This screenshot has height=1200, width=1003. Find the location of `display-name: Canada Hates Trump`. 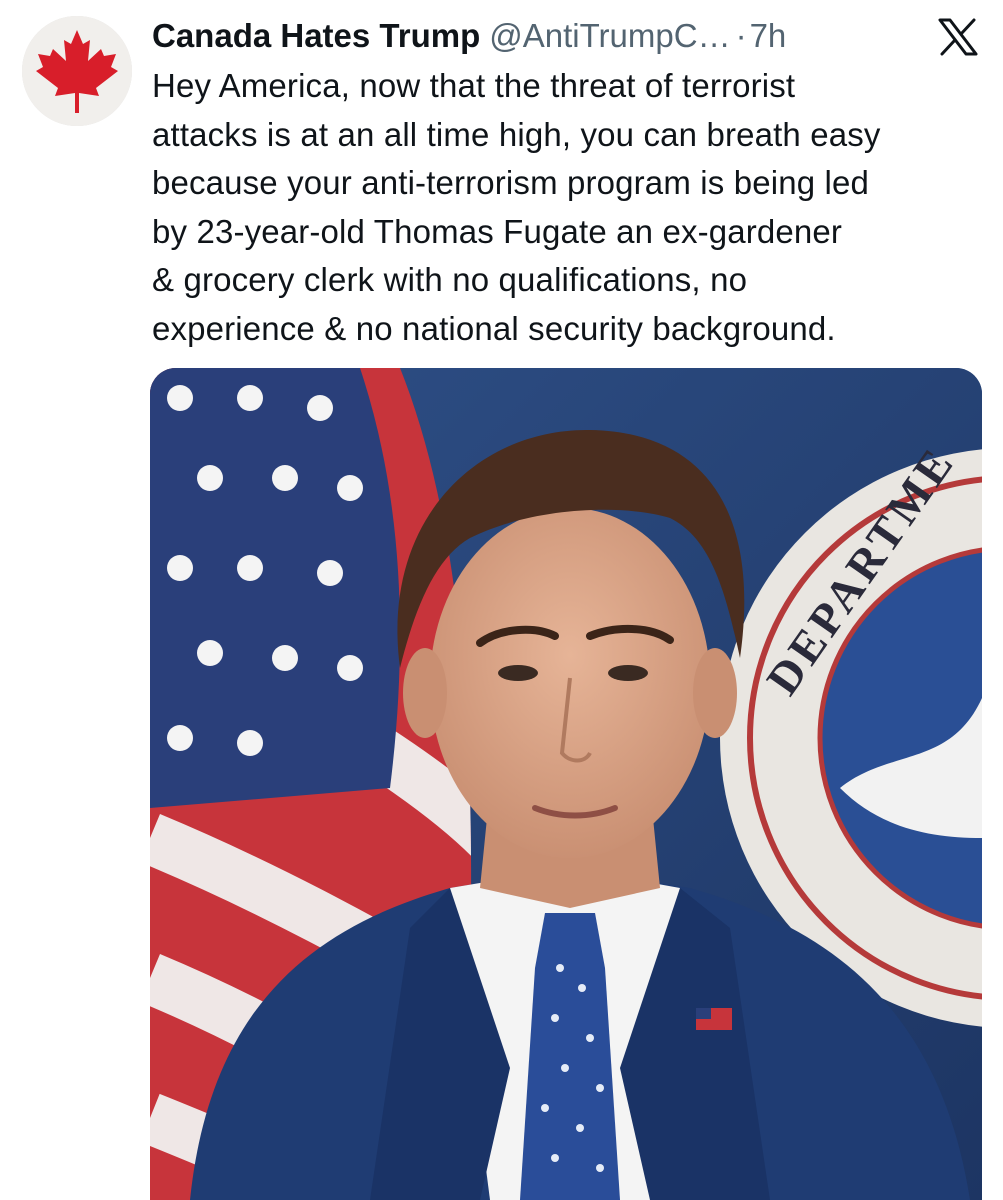

display-name: Canada Hates Trump is located at coordinates (316, 36).